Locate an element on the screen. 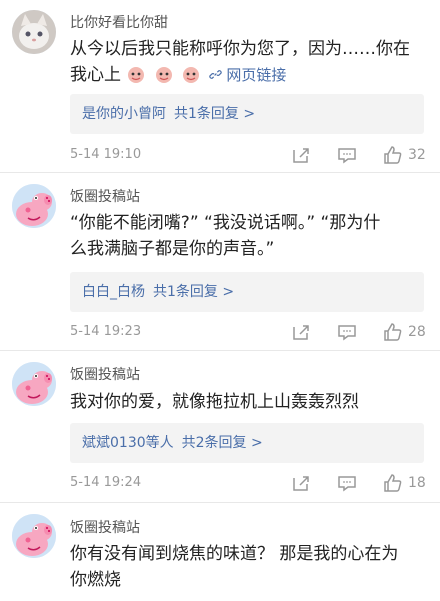  comment-meta: 5-14 19:23 28 is located at coordinates (251, 333).